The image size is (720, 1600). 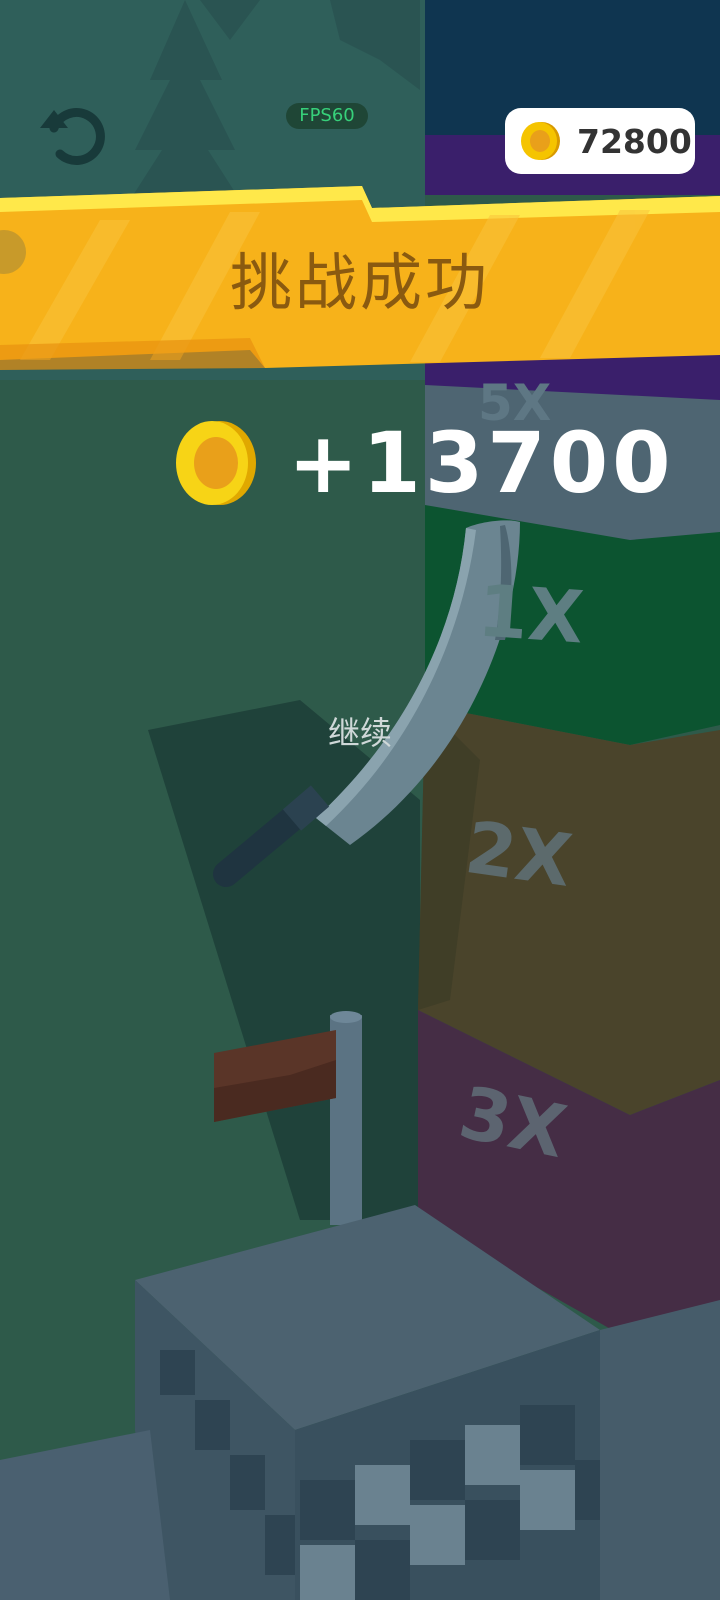 What do you see at coordinates (327, 116) in the screenshot?
I see `fps-counter: FPS60` at bounding box center [327, 116].